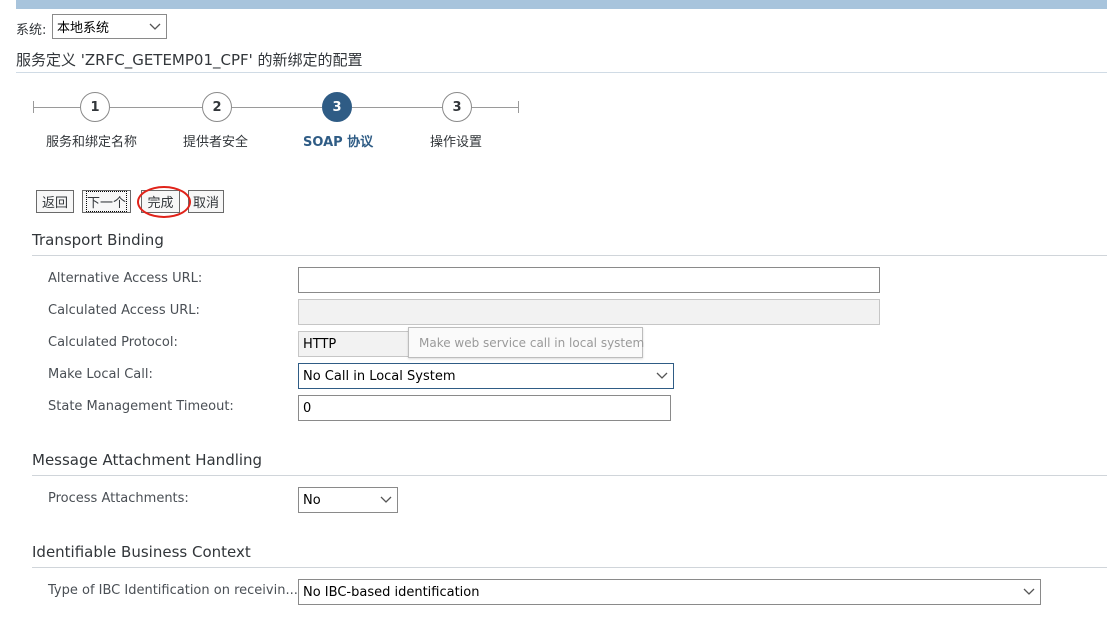 The image size is (1107, 617). Describe the element at coordinates (95, 107) in the screenshot. I see `step-1-circle: 1` at that location.